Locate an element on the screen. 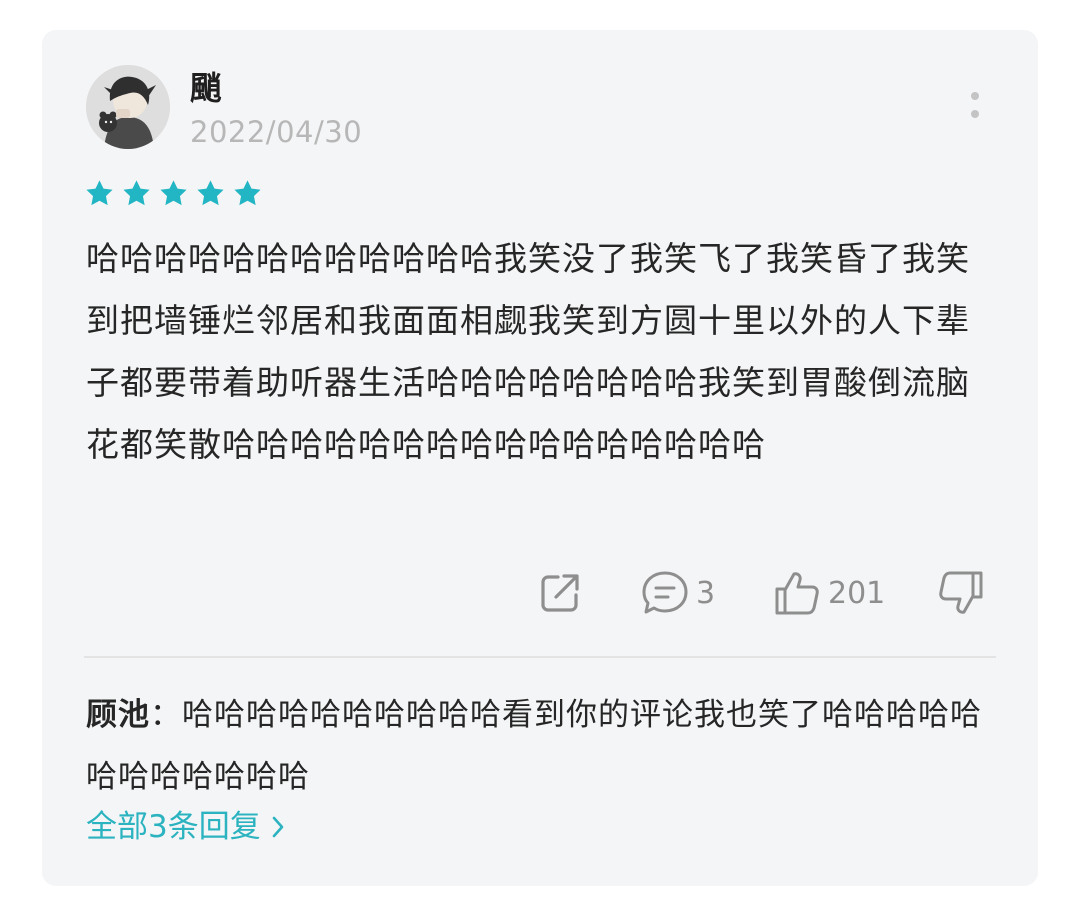 This screenshot has height=914, width=1080. star-rating is located at coordinates (173, 196).